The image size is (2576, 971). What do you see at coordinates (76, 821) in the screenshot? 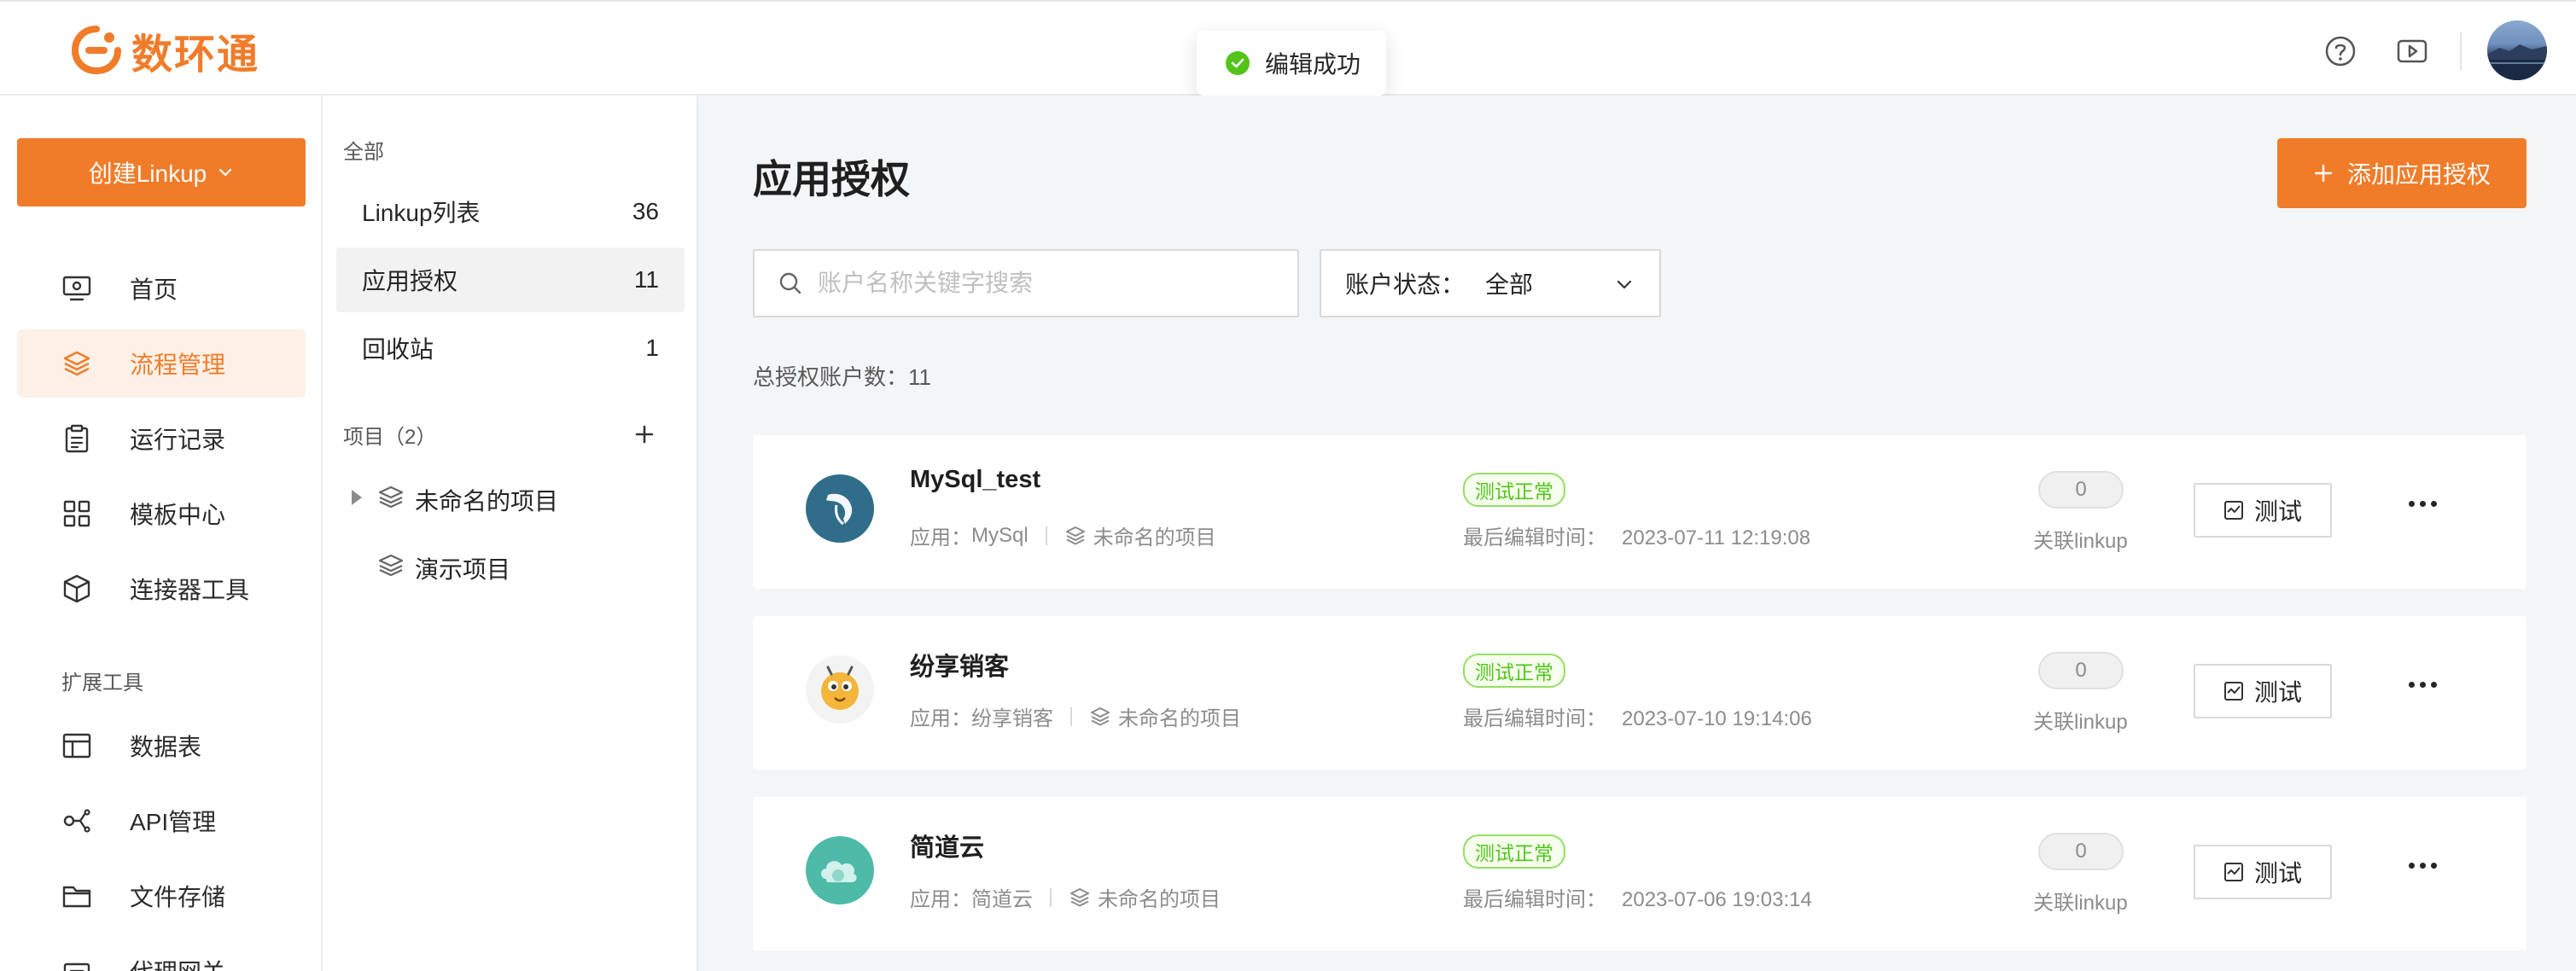
I see `api-icon` at bounding box center [76, 821].